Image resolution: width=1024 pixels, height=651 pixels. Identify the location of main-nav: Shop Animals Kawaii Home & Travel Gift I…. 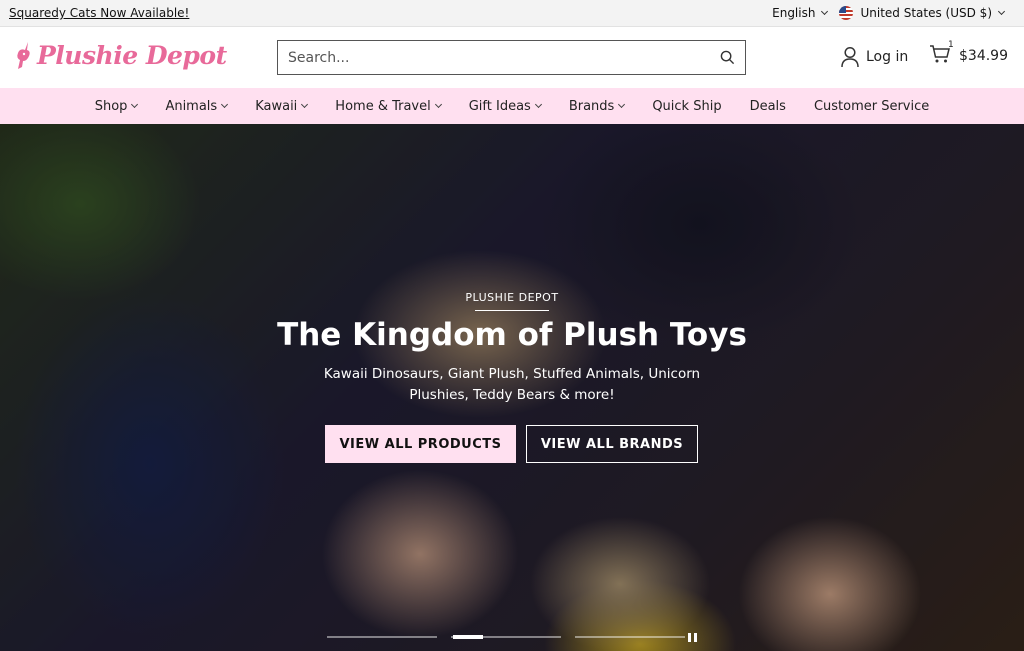
(512, 106).